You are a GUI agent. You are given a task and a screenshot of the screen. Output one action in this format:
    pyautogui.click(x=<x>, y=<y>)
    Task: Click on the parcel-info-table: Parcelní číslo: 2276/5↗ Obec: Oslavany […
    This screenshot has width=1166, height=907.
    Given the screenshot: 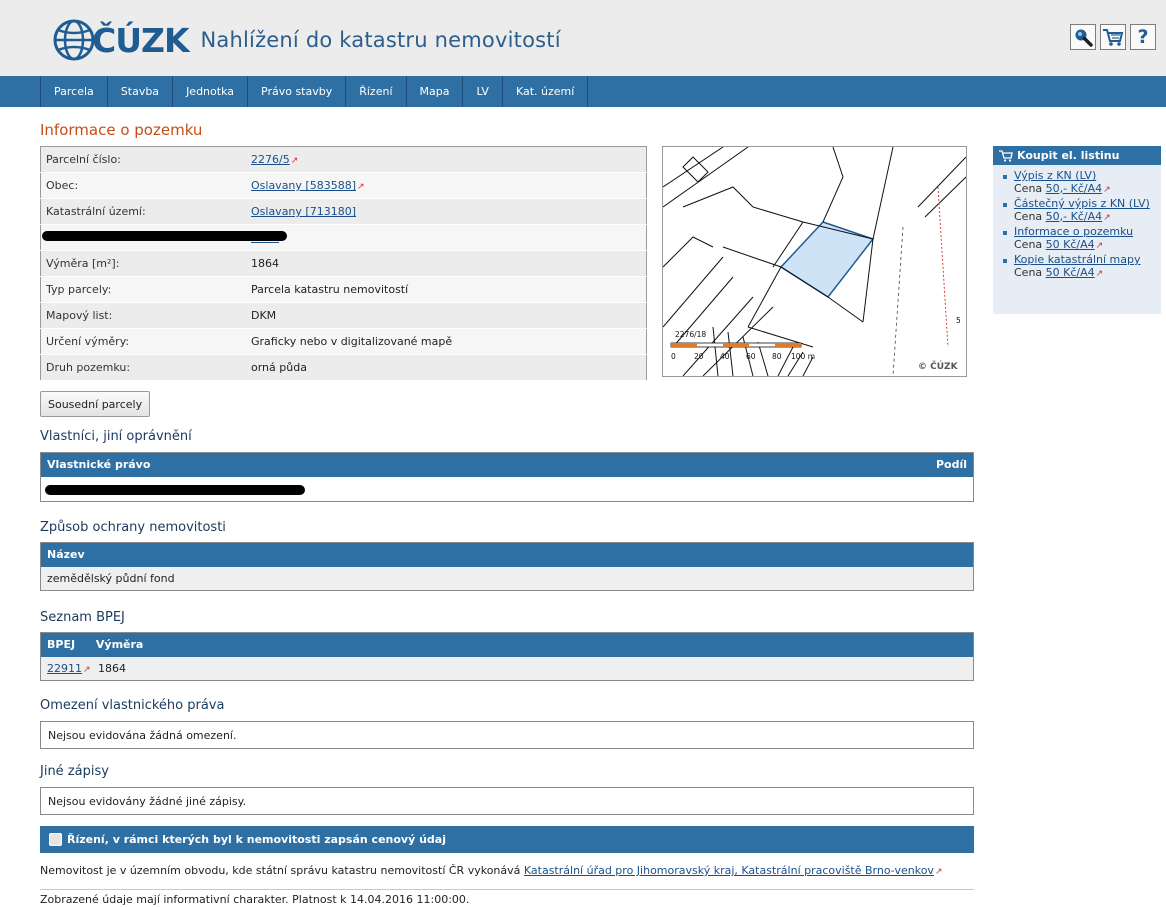 What is the action you would take?
    pyautogui.click(x=343, y=263)
    